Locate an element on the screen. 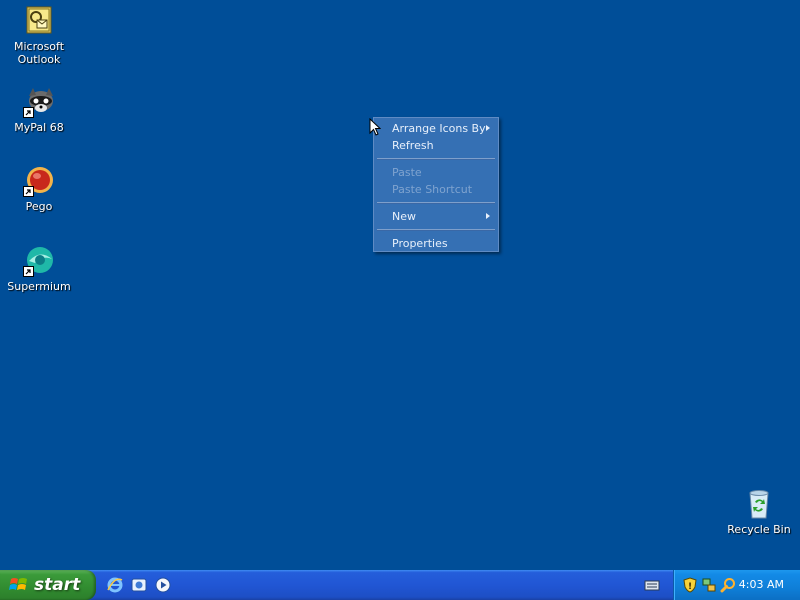  desktop-icon-label: MyPal 68 is located at coordinates (39, 127).